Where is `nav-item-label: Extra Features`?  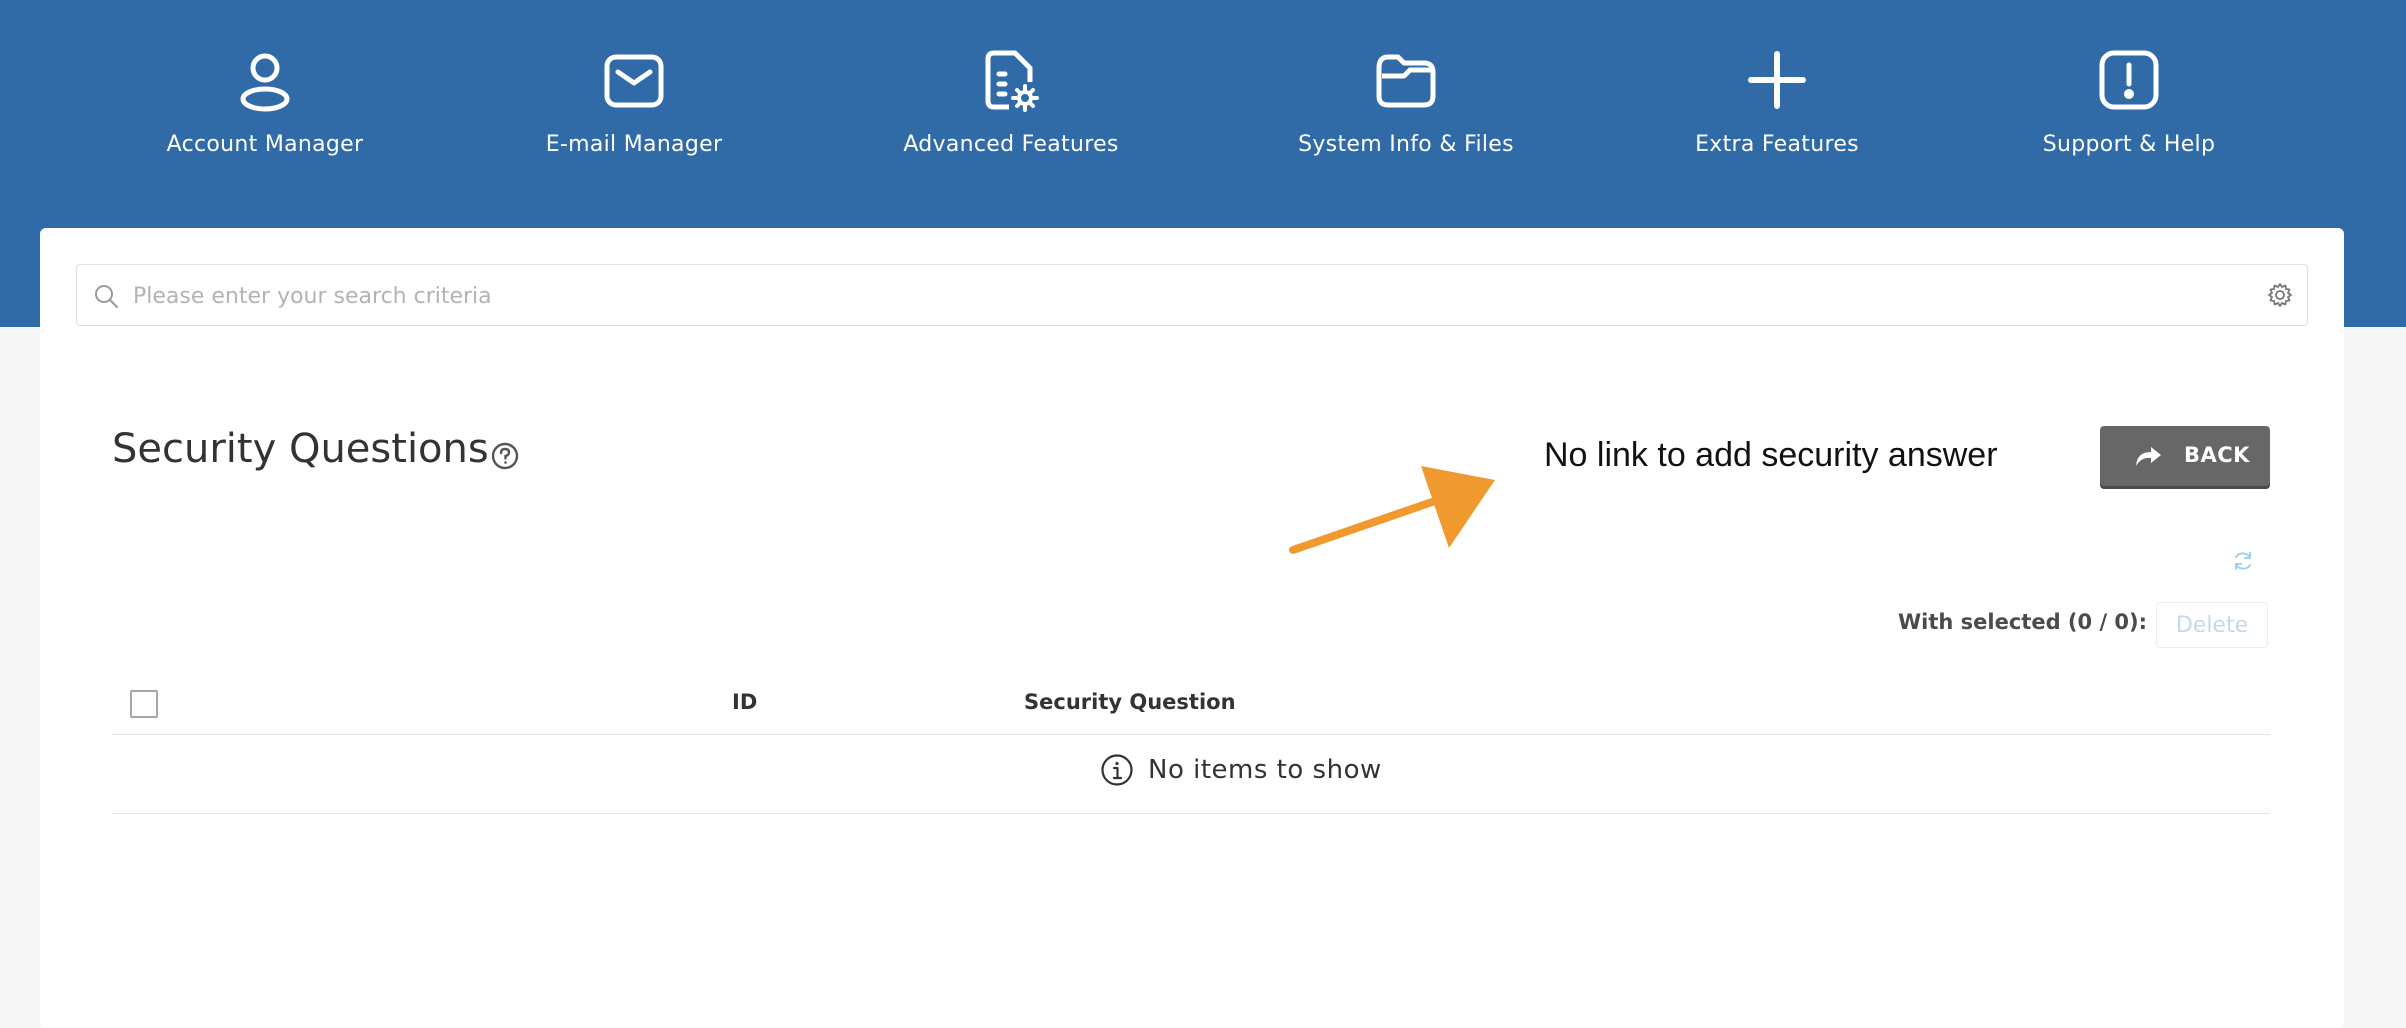
nav-item-label: Extra Features is located at coordinates (1777, 144).